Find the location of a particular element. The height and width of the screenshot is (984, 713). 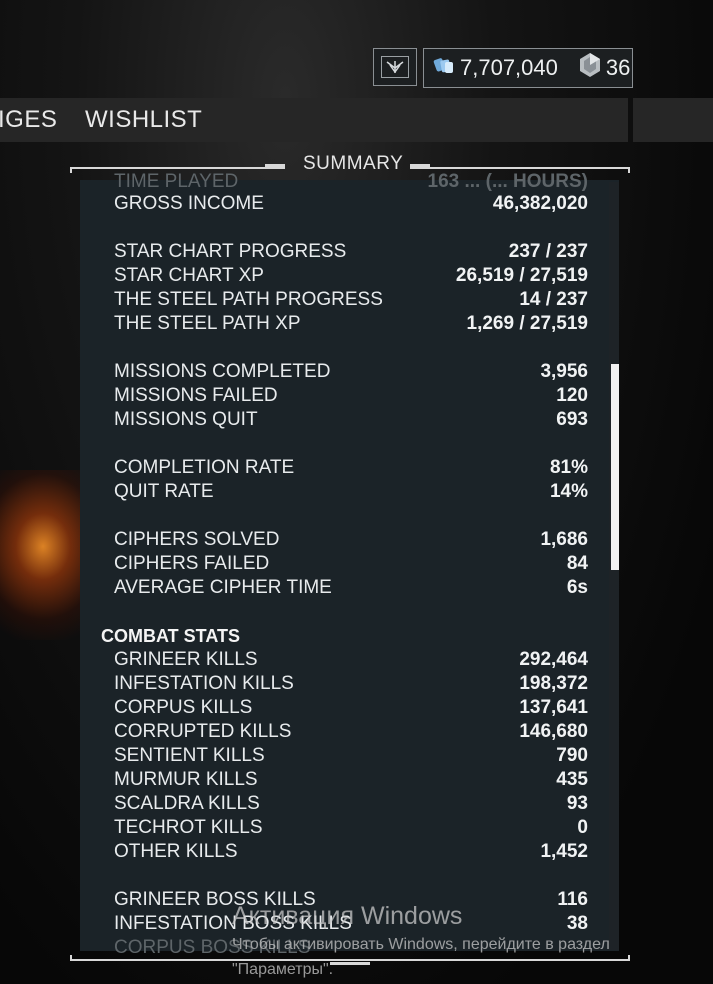

stat-value: 146,680 is located at coordinates (553, 731).